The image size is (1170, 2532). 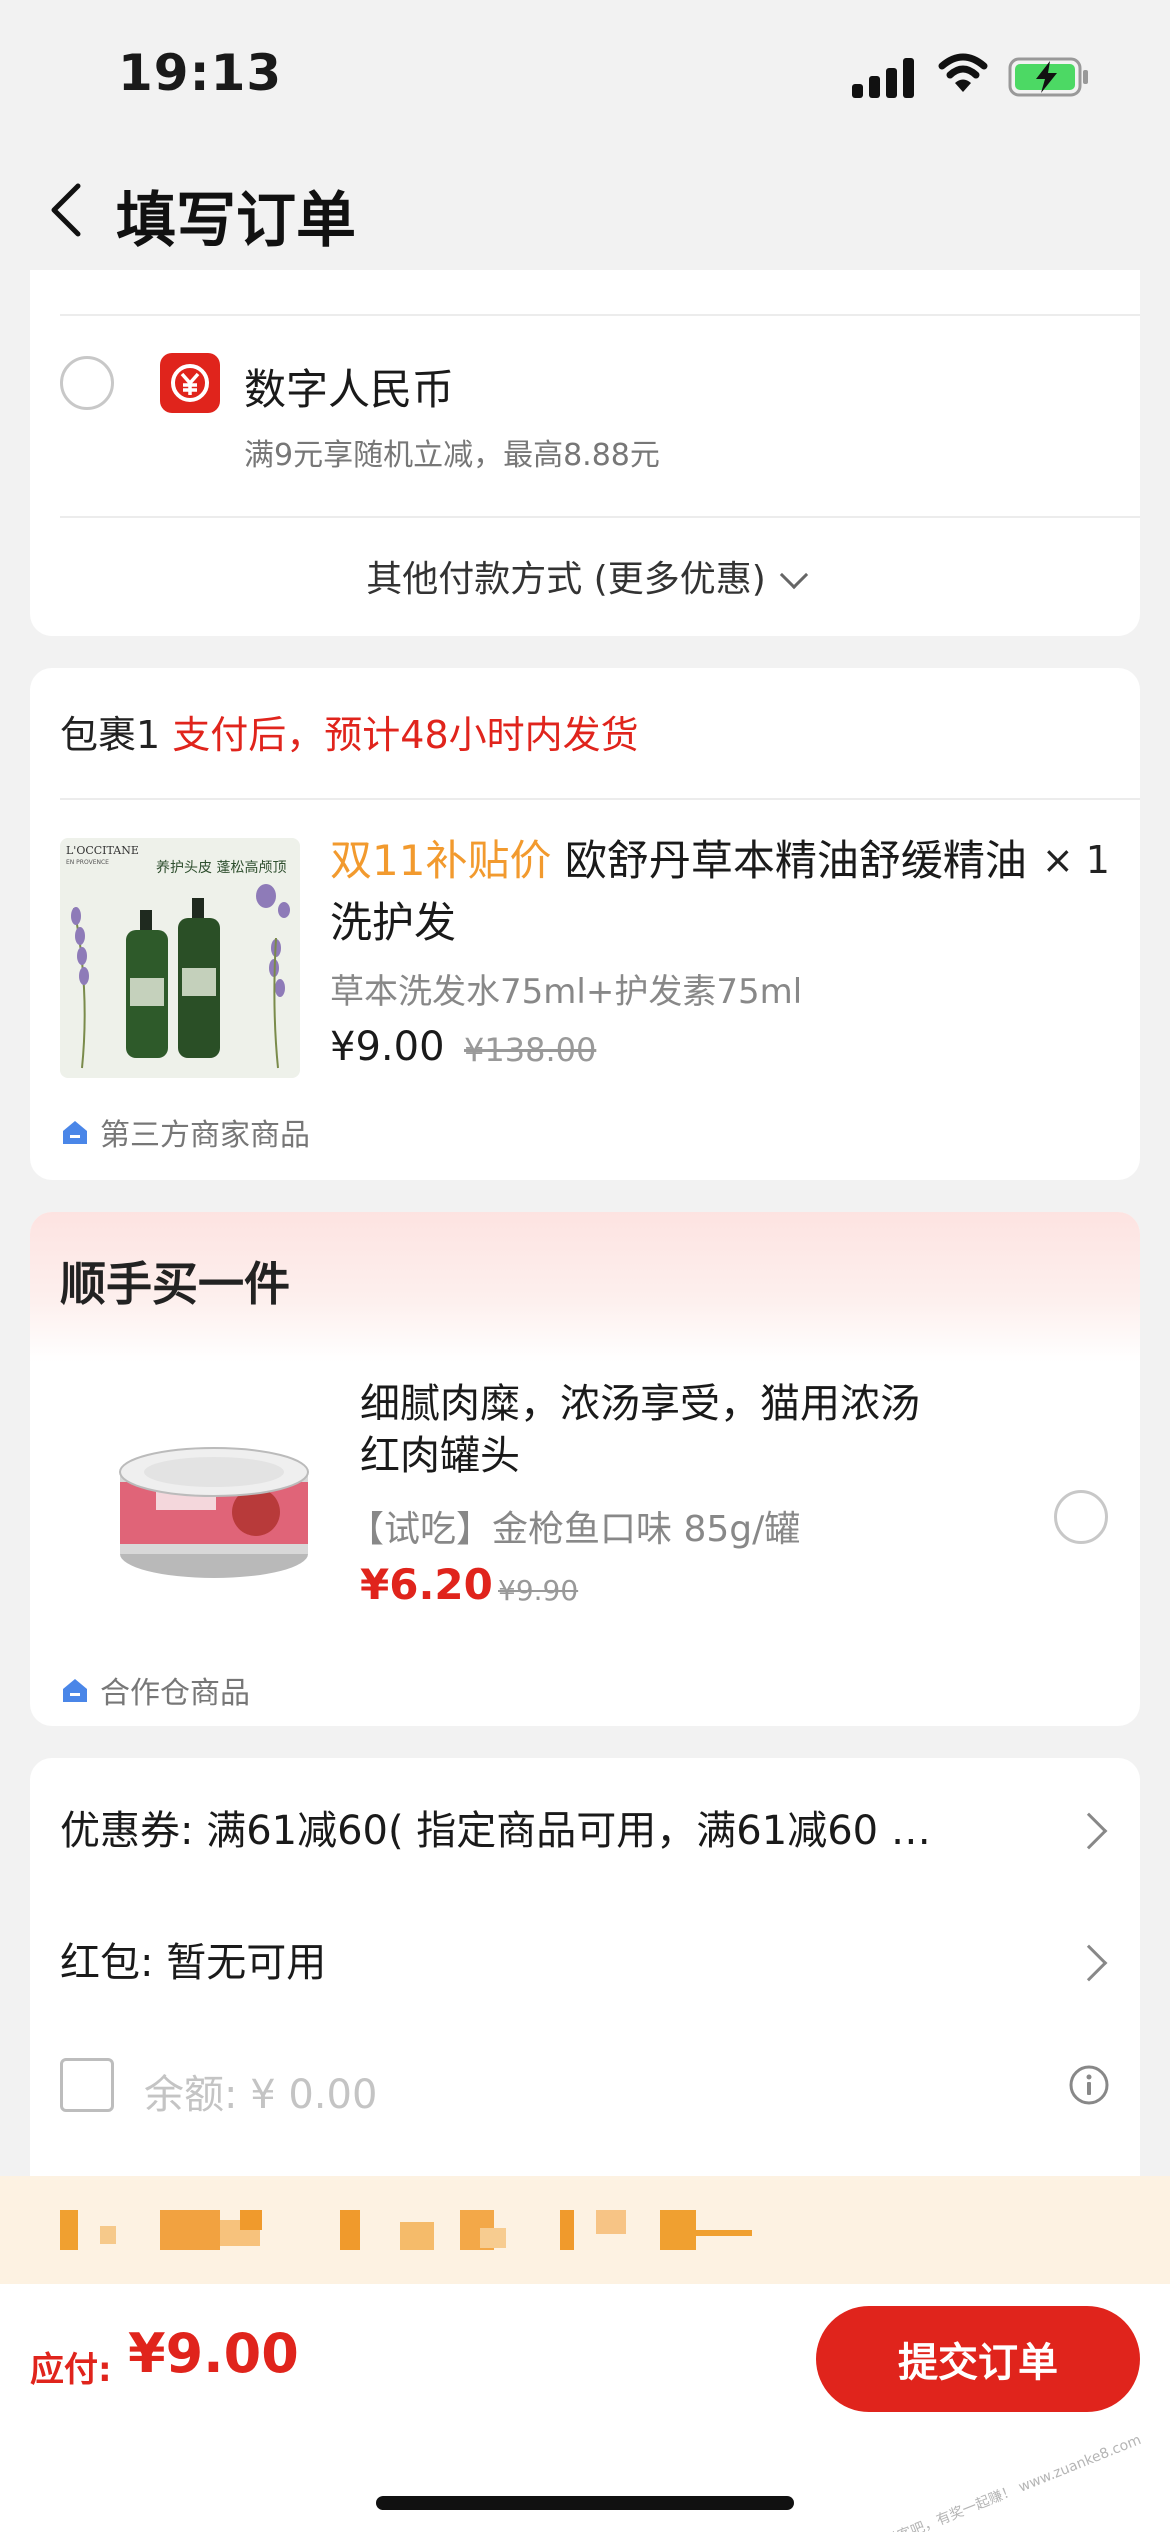 What do you see at coordinates (1048, 77) in the screenshot?
I see `battery-charging-icon` at bounding box center [1048, 77].